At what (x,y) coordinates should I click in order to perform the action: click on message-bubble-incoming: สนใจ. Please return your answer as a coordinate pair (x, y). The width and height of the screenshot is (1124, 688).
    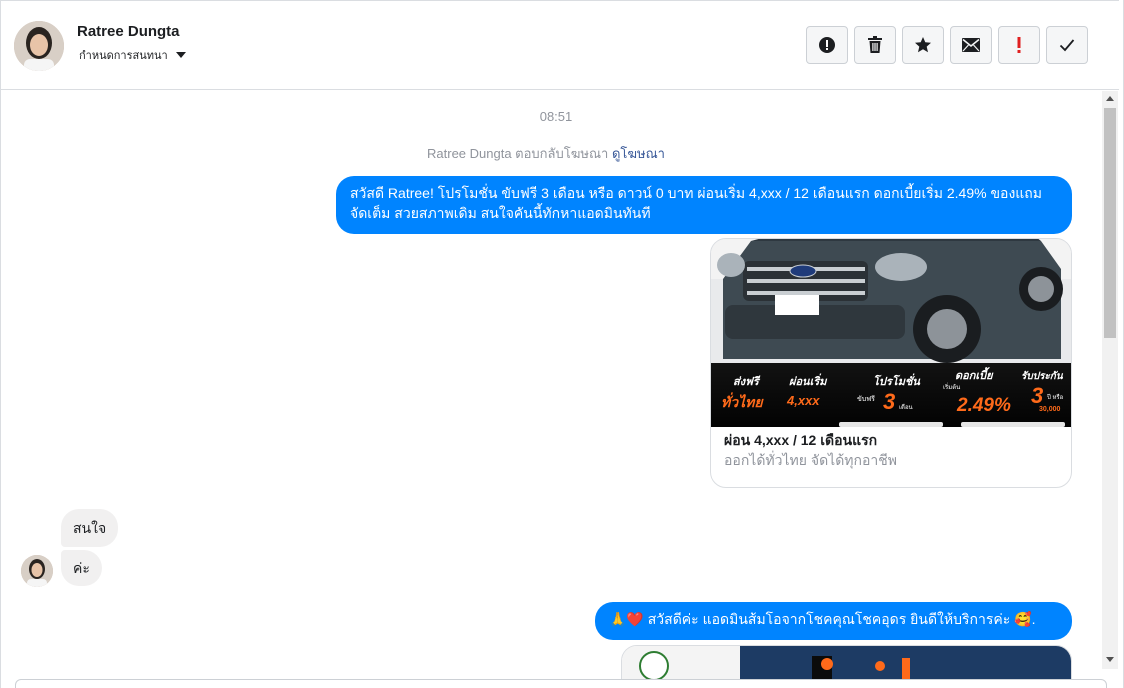
    Looking at the image, I should click on (90, 528).